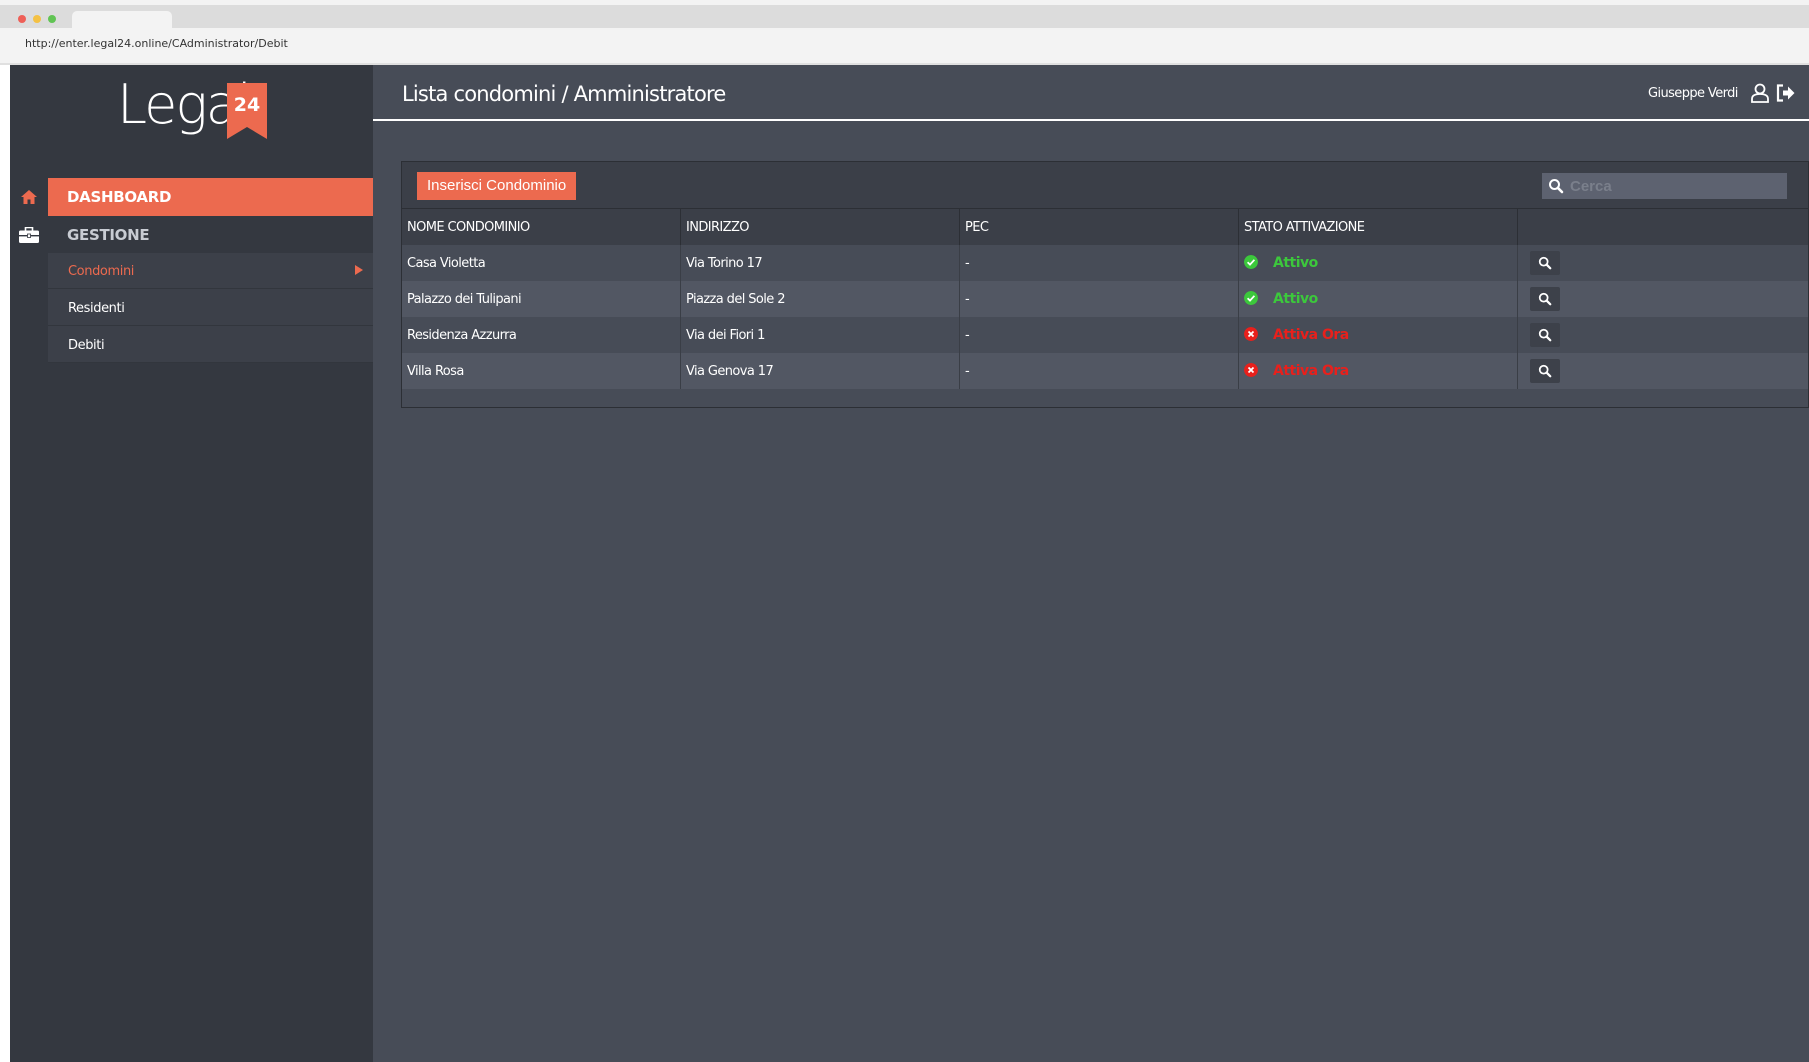 The width and height of the screenshot is (1809, 1062). Describe the element at coordinates (210, 345) in the screenshot. I see `sidebar-item-debiti: Debiti` at that location.